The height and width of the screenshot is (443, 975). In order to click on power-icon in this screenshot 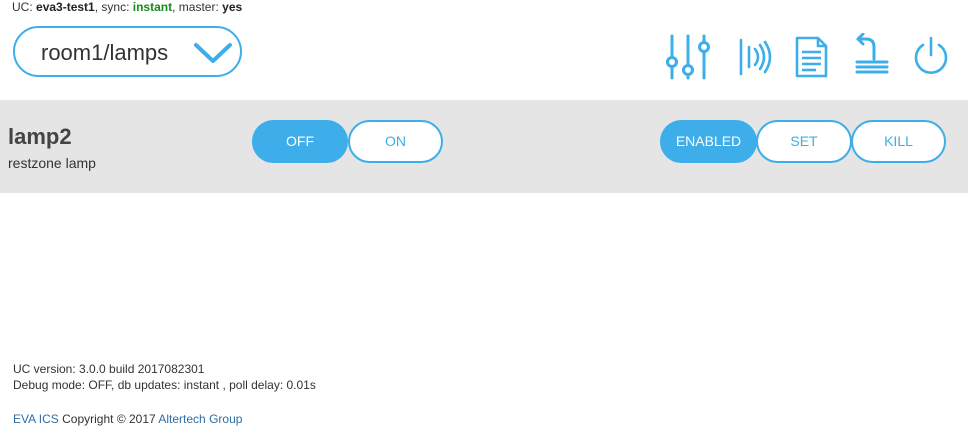, I will do `click(933, 57)`.